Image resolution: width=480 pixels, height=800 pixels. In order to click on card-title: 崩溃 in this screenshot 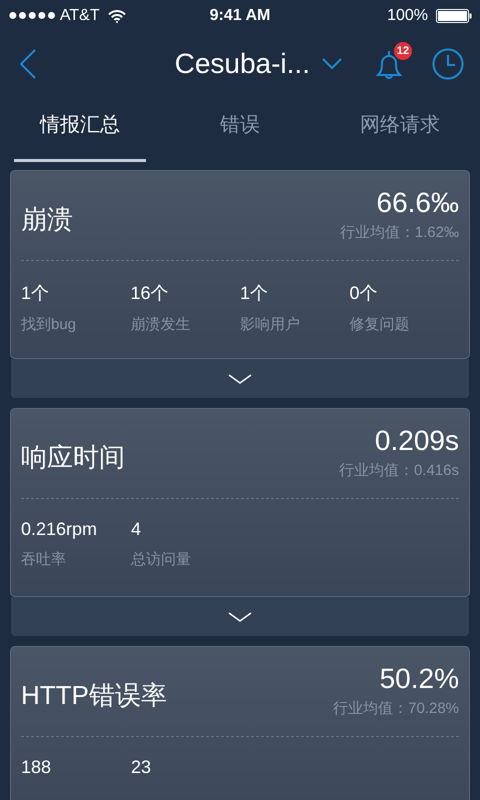, I will do `click(47, 219)`.